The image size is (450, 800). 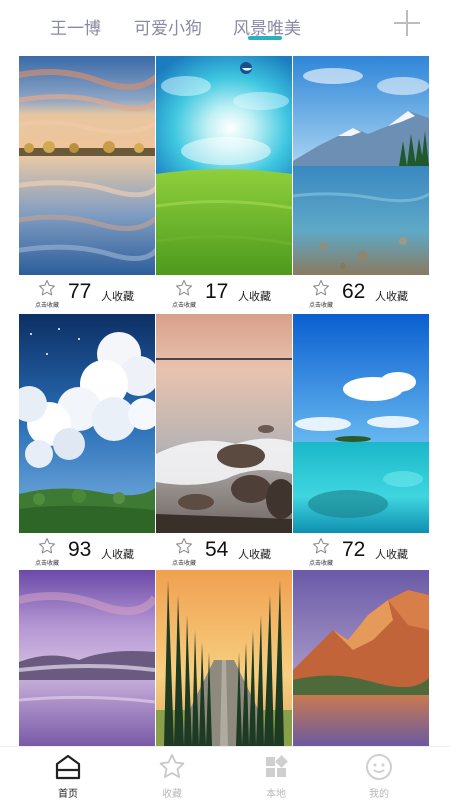 What do you see at coordinates (68, 794) in the screenshot?
I see `nav-home-label: 首页` at bounding box center [68, 794].